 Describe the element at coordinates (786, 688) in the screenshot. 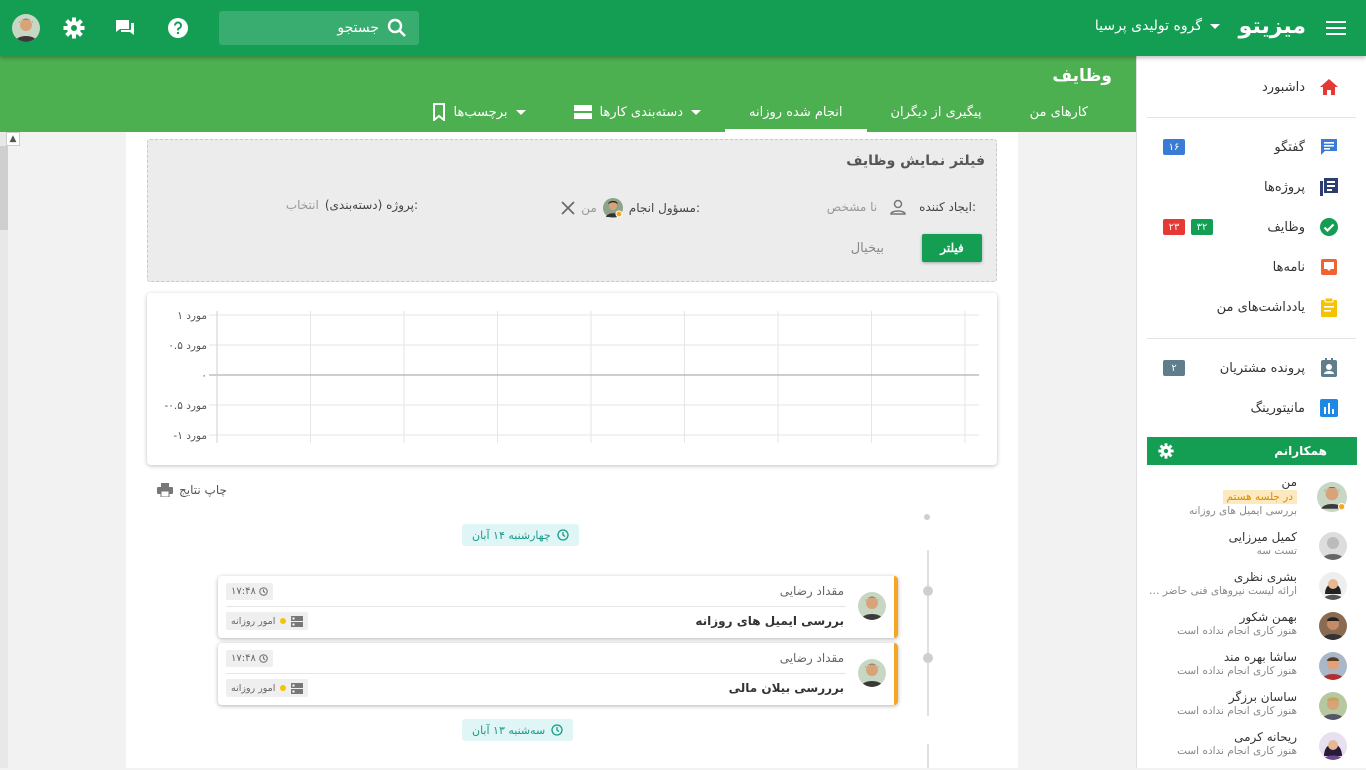

I see `task-title: برررسی بیلان مالی` at that location.